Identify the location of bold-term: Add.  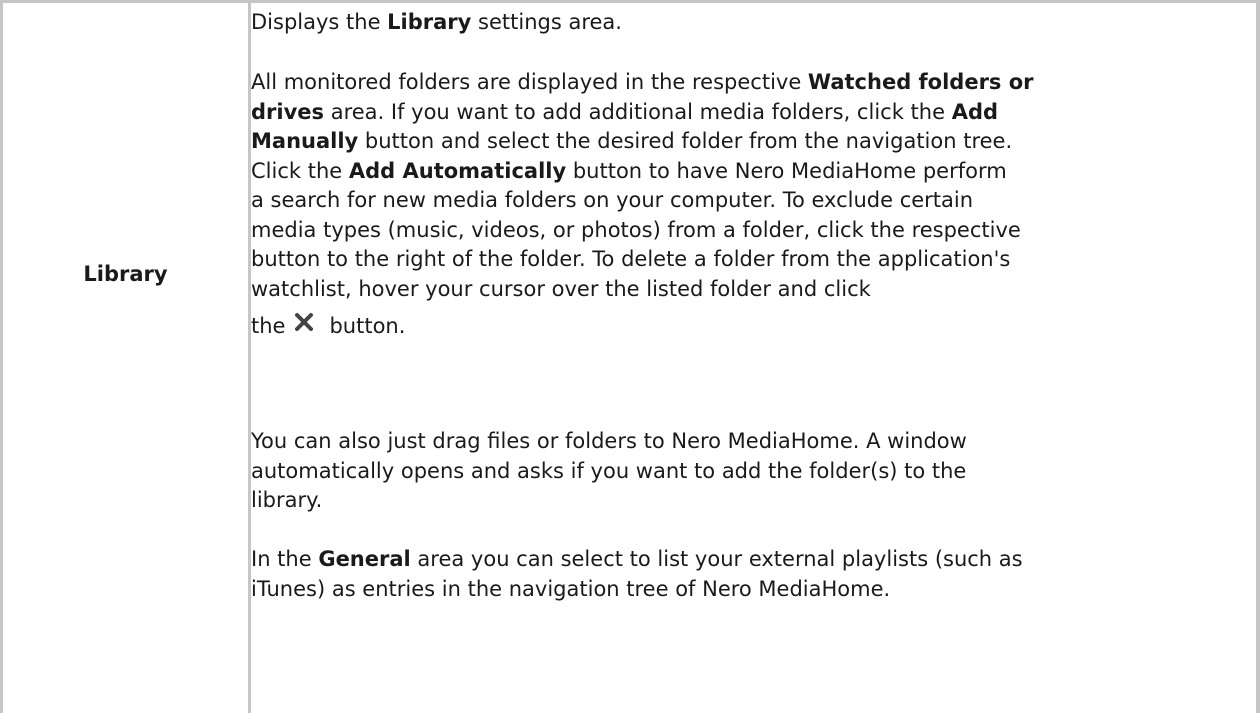
(975, 111).